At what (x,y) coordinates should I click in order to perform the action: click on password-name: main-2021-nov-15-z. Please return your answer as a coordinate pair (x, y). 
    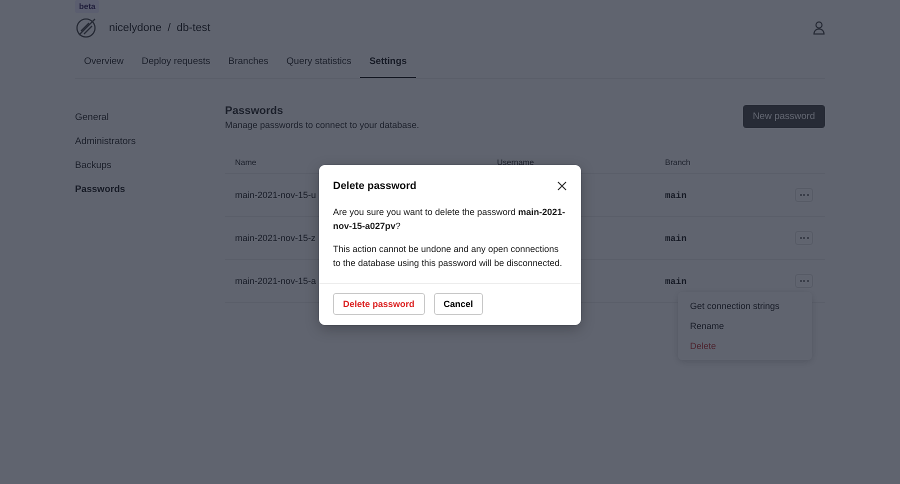
    Looking at the image, I should click on (275, 238).